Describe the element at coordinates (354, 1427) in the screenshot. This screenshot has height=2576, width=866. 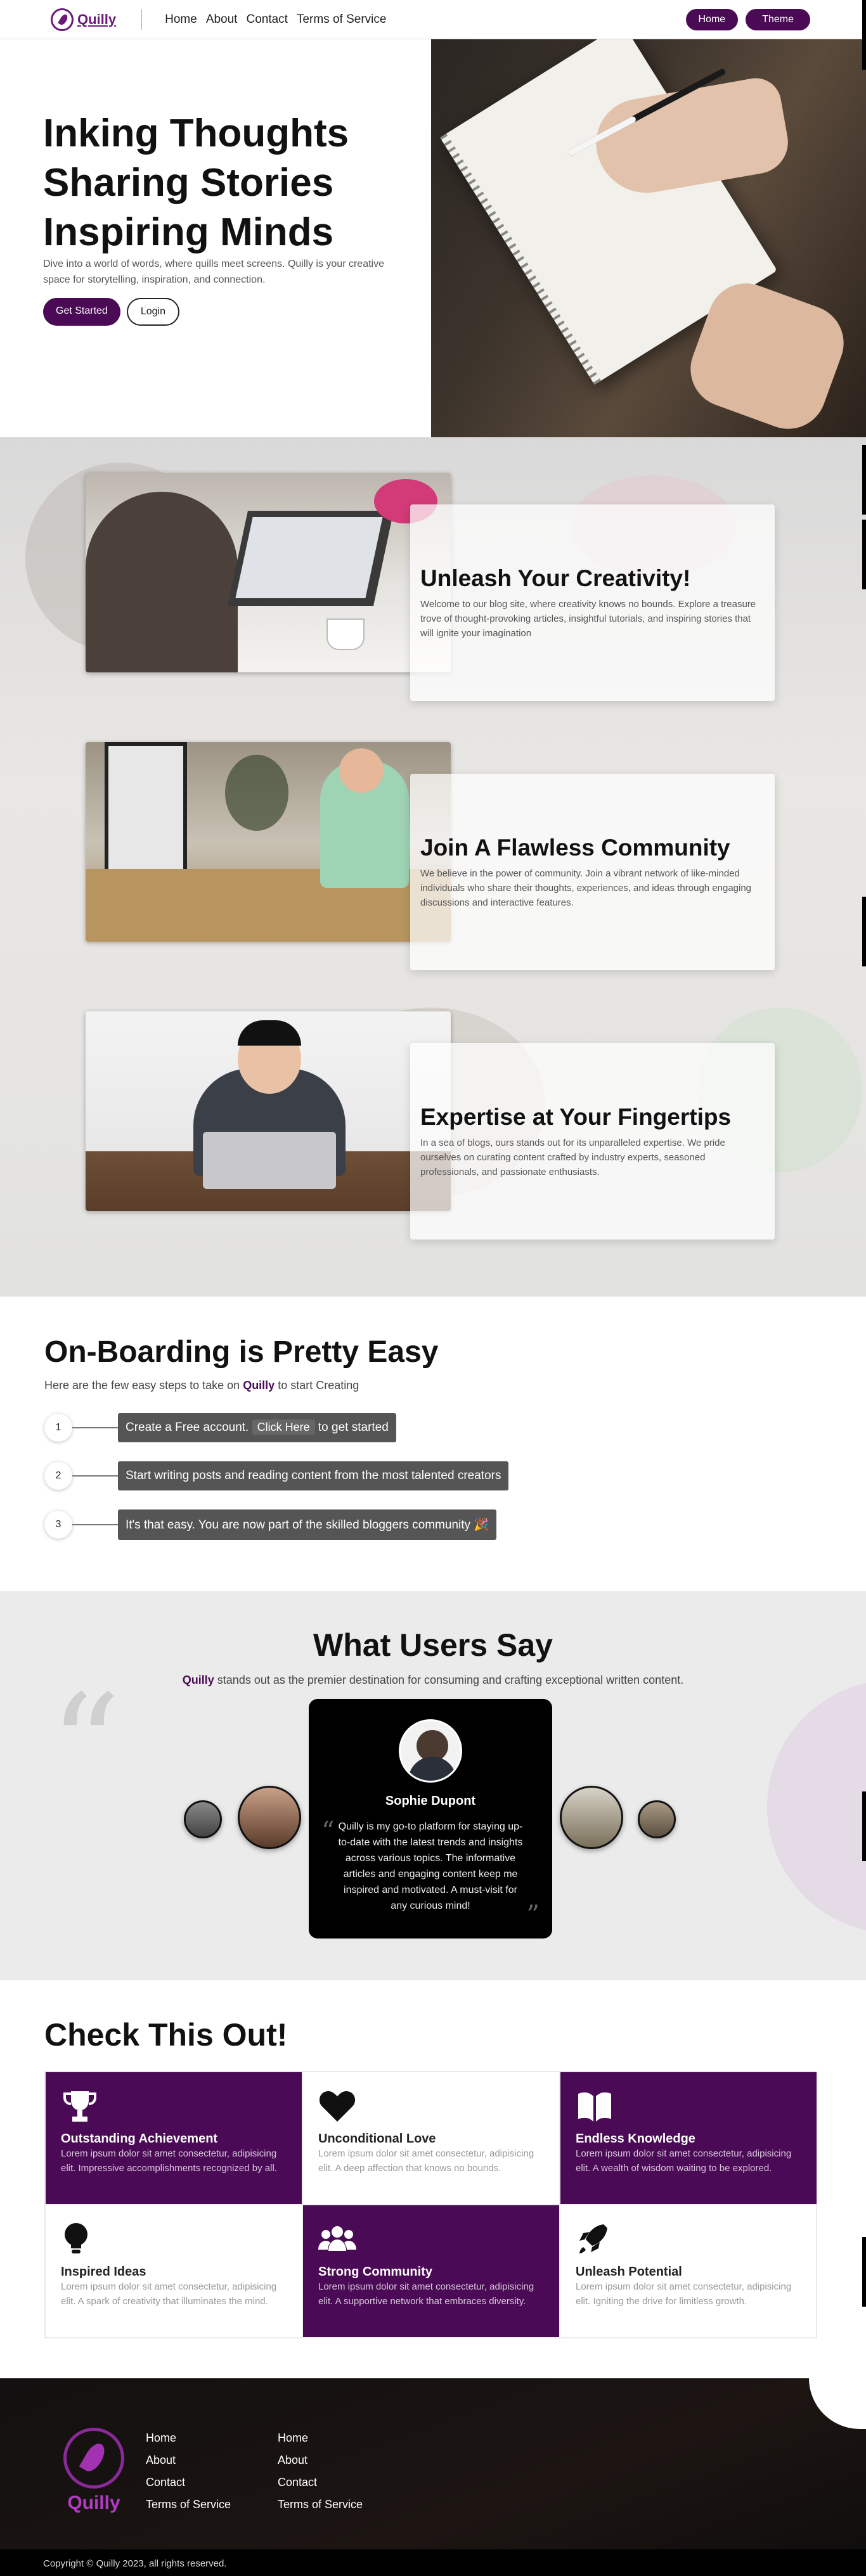
I see `step-text: to get started` at that location.